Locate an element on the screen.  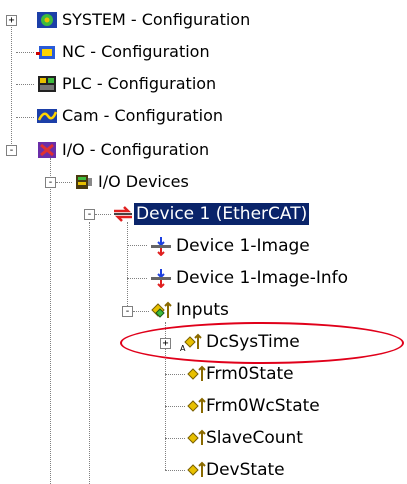
tree-item-cam-configuration: Cam - Configuration is located at coordinates (142, 116).